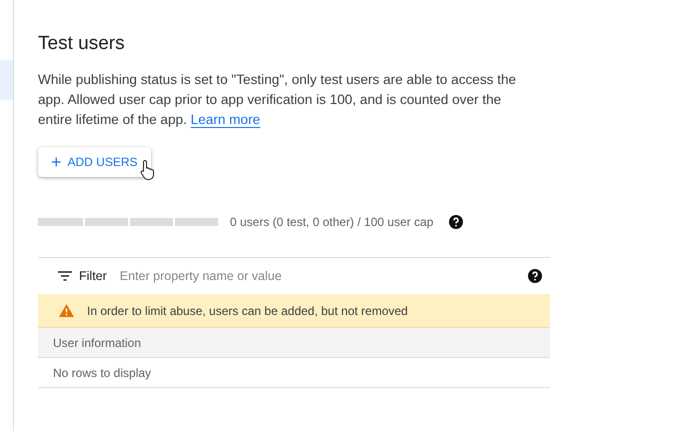 The image size is (680, 431). I want to click on section-title: Test users, so click(82, 44).